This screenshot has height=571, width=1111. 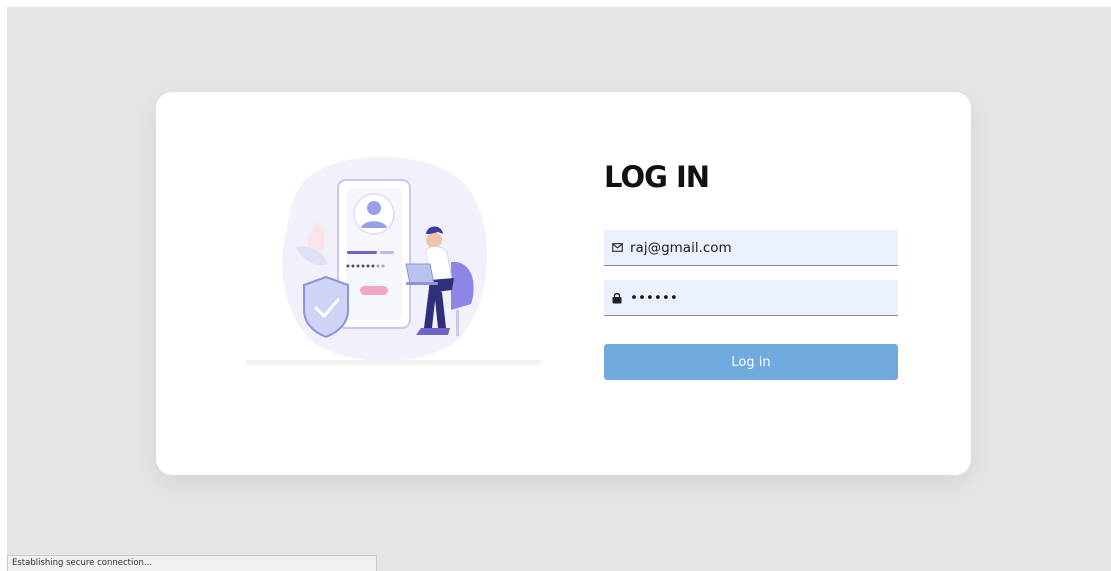 I want to click on login-button: Log in, so click(x=751, y=362).